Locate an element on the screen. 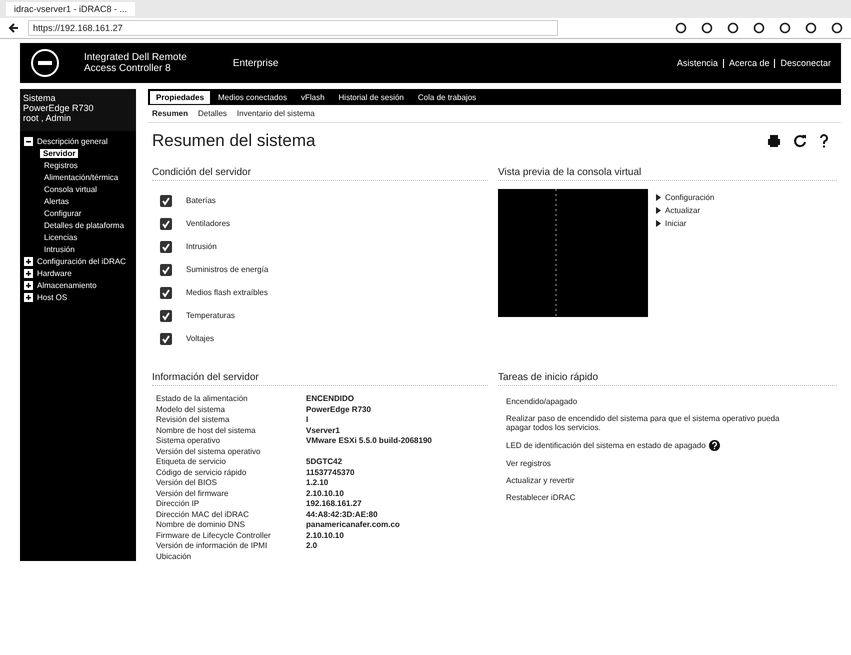 This screenshot has width=851, height=655. console-link: Configuración is located at coordinates (689, 197).